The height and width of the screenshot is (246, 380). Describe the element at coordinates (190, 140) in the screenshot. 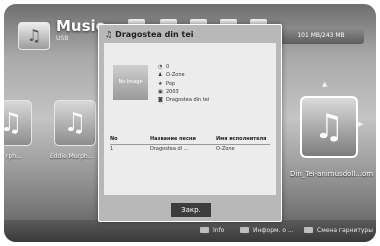

I see `track-table-header: No Название песни Имя исполнителя` at that location.